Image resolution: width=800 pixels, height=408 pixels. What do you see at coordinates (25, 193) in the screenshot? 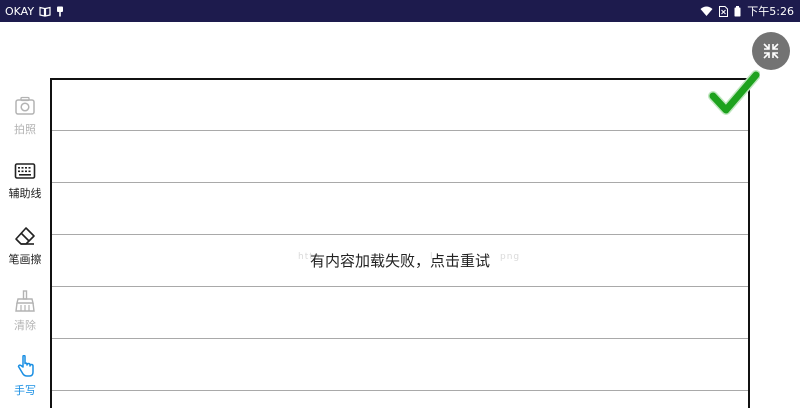
I see `tool-label: 辅助线` at bounding box center [25, 193].